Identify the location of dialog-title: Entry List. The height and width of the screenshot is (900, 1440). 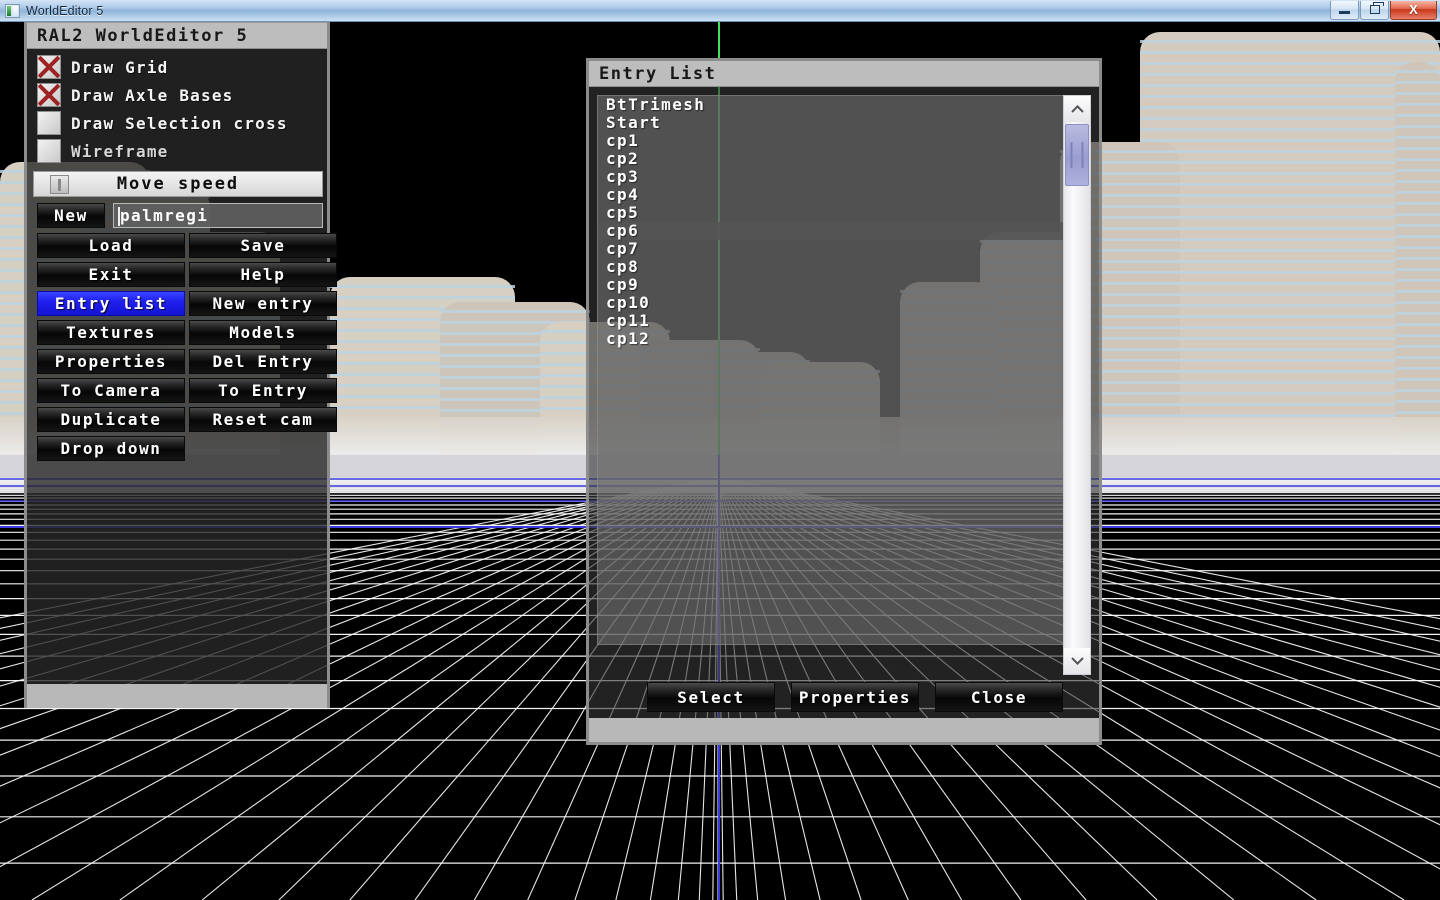
(844, 74).